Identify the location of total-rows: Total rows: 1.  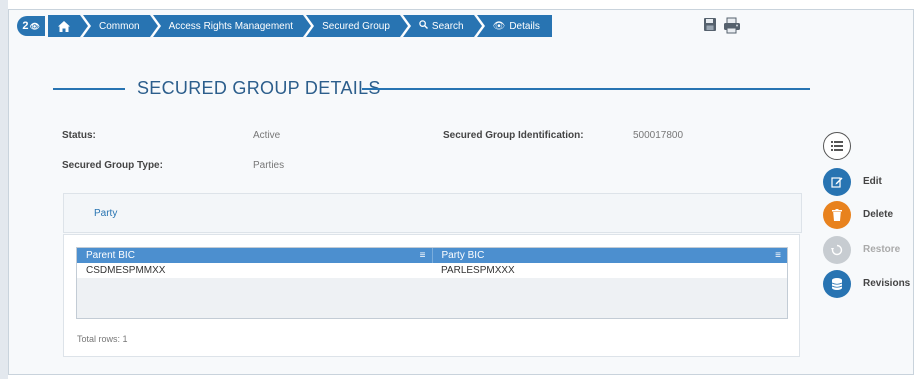
(102, 339).